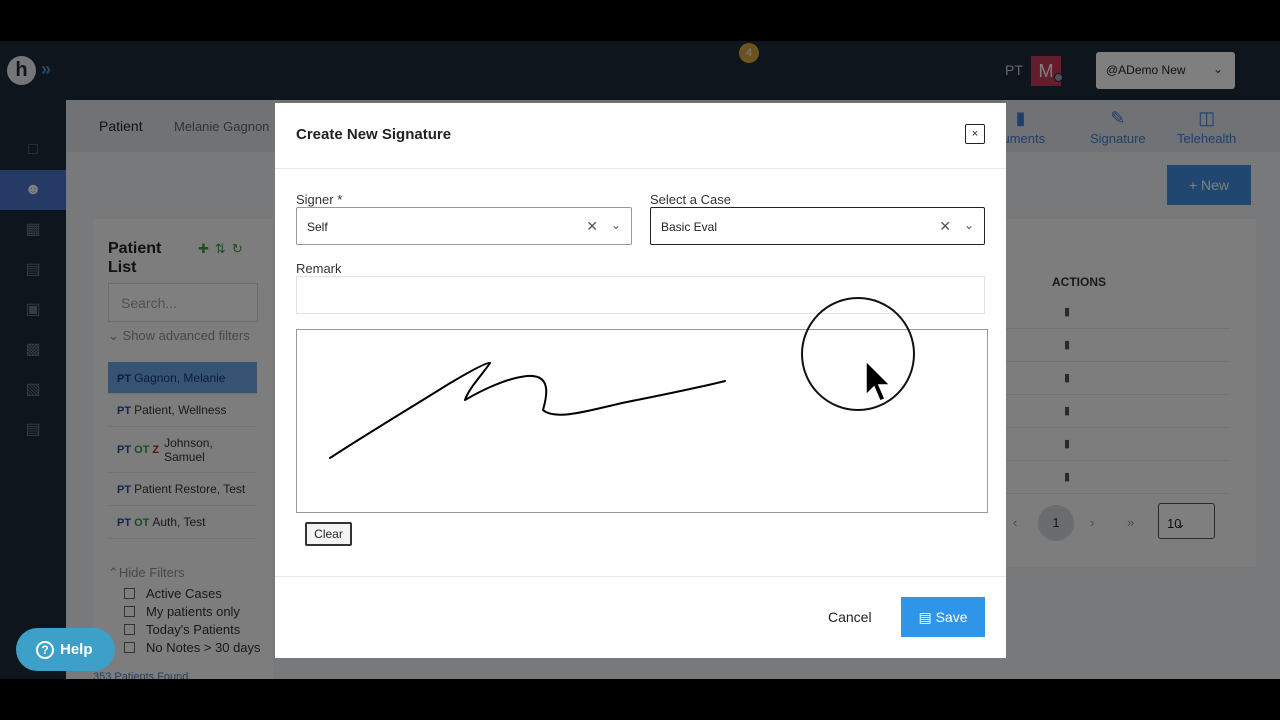 Image resolution: width=1280 pixels, height=720 pixels. Describe the element at coordinates (317, 227) in the screenshot. I see `signer-value: Self` at that location.